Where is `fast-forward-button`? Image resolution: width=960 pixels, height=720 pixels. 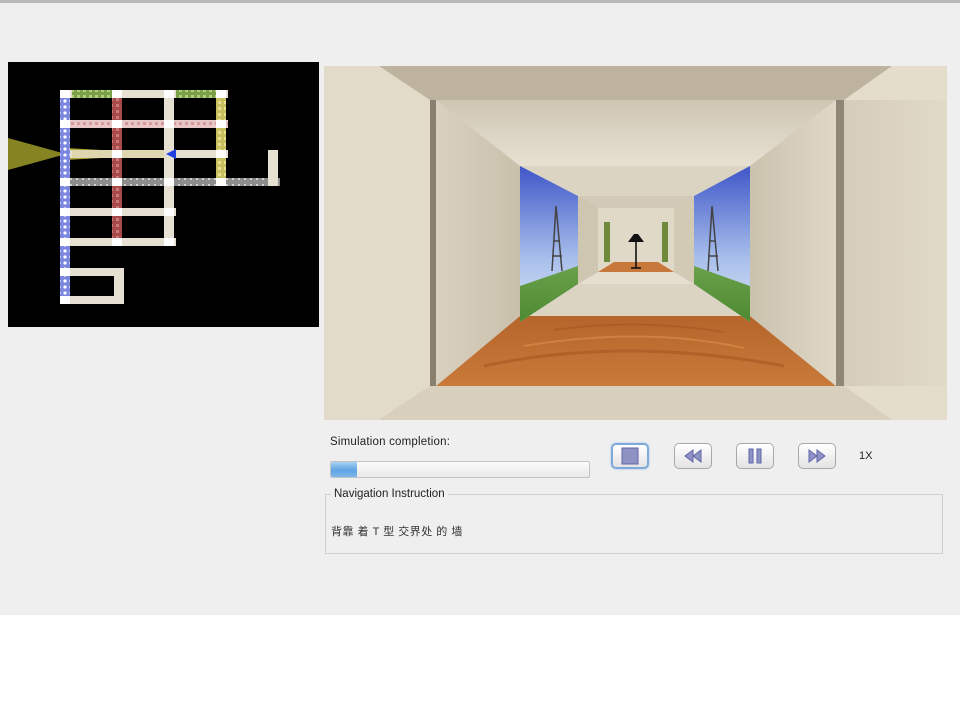 fast-forward-button is located at coordinates (817, 456).